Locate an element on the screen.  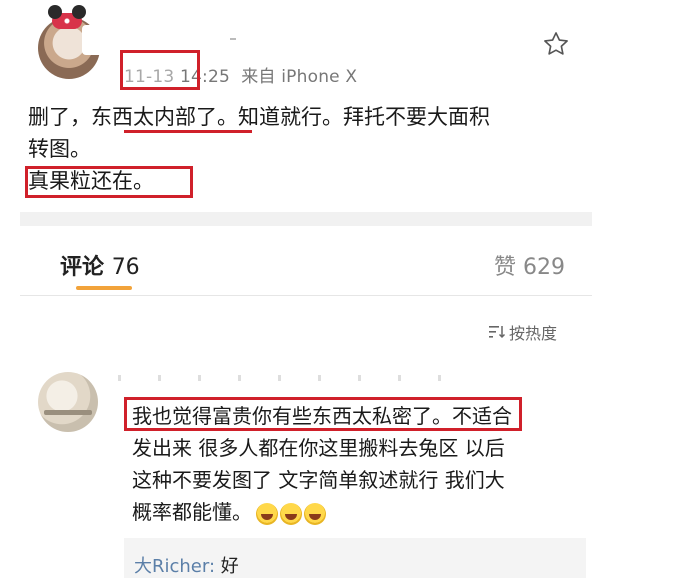
annotation-box-comment is located at coordinates (323, 414).